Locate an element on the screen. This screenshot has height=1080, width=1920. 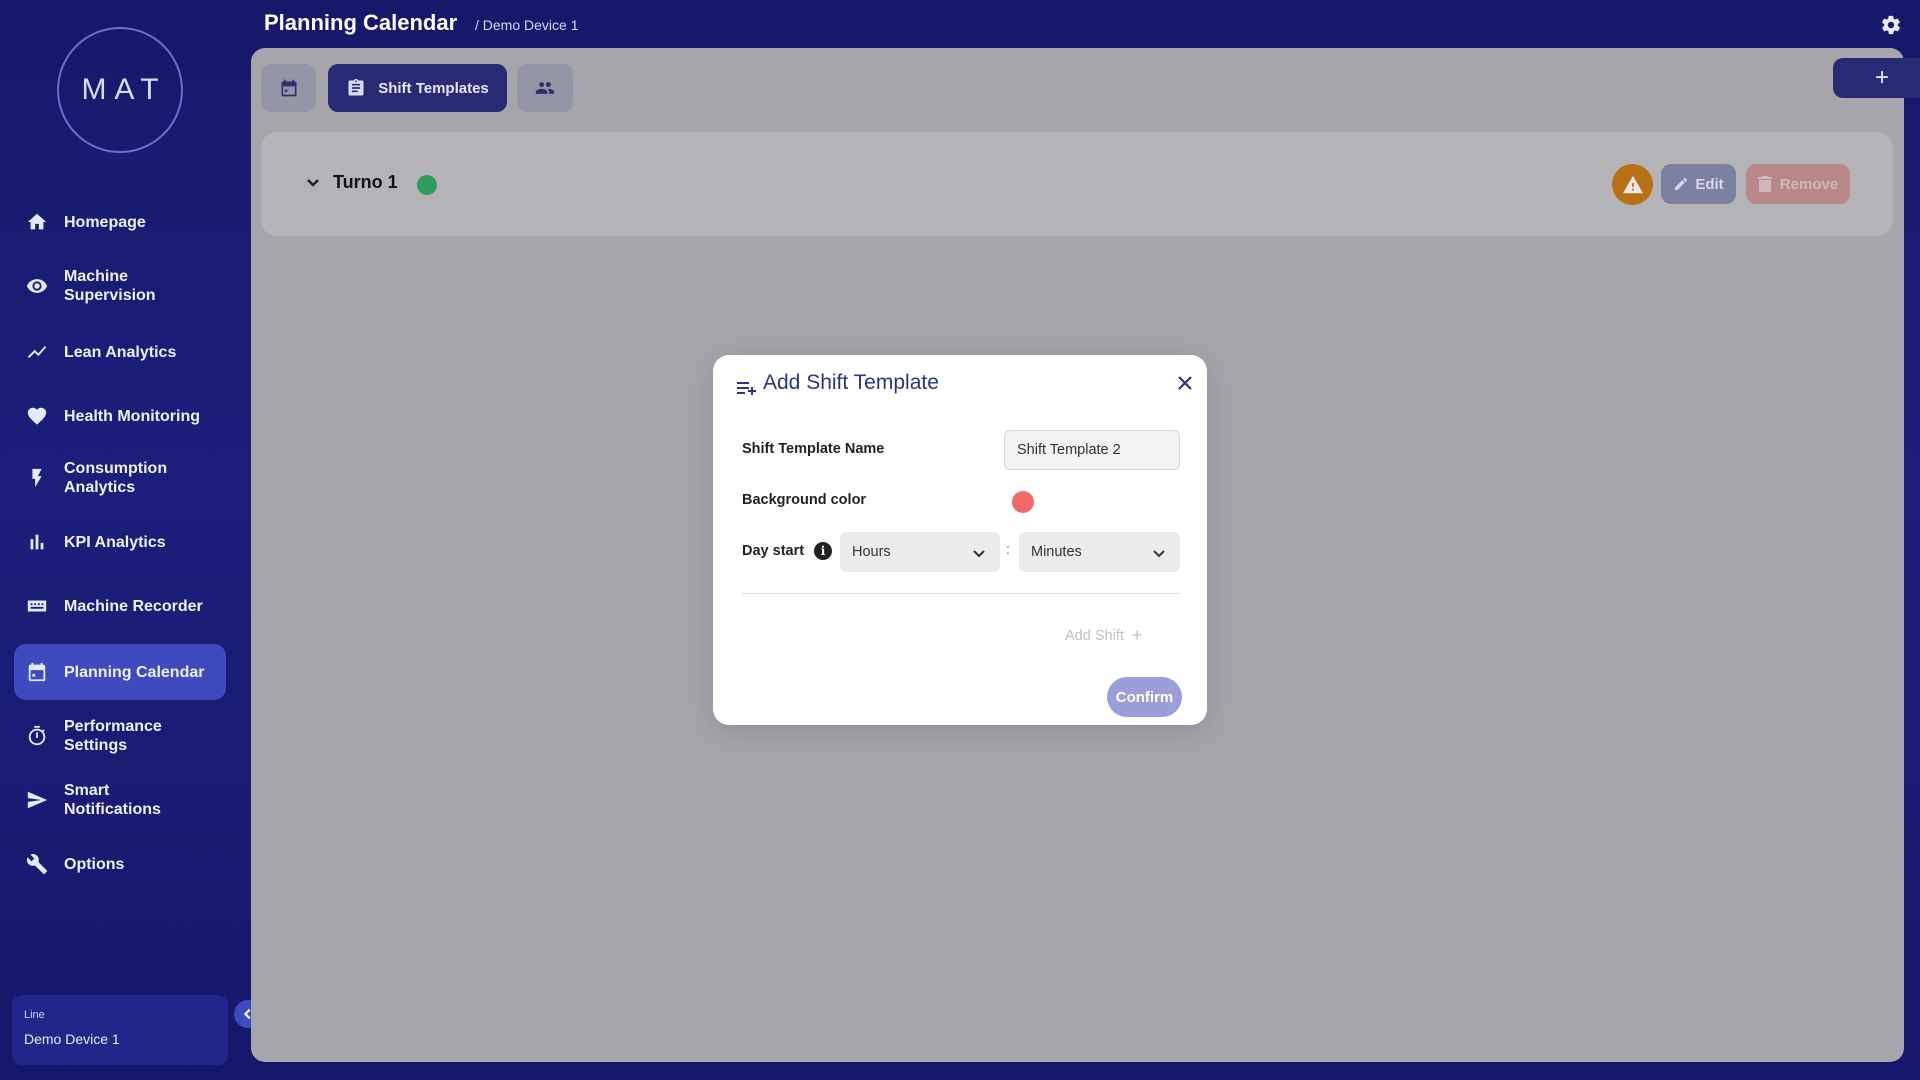
bar-chart-icon is located at coordinates (37, 542).